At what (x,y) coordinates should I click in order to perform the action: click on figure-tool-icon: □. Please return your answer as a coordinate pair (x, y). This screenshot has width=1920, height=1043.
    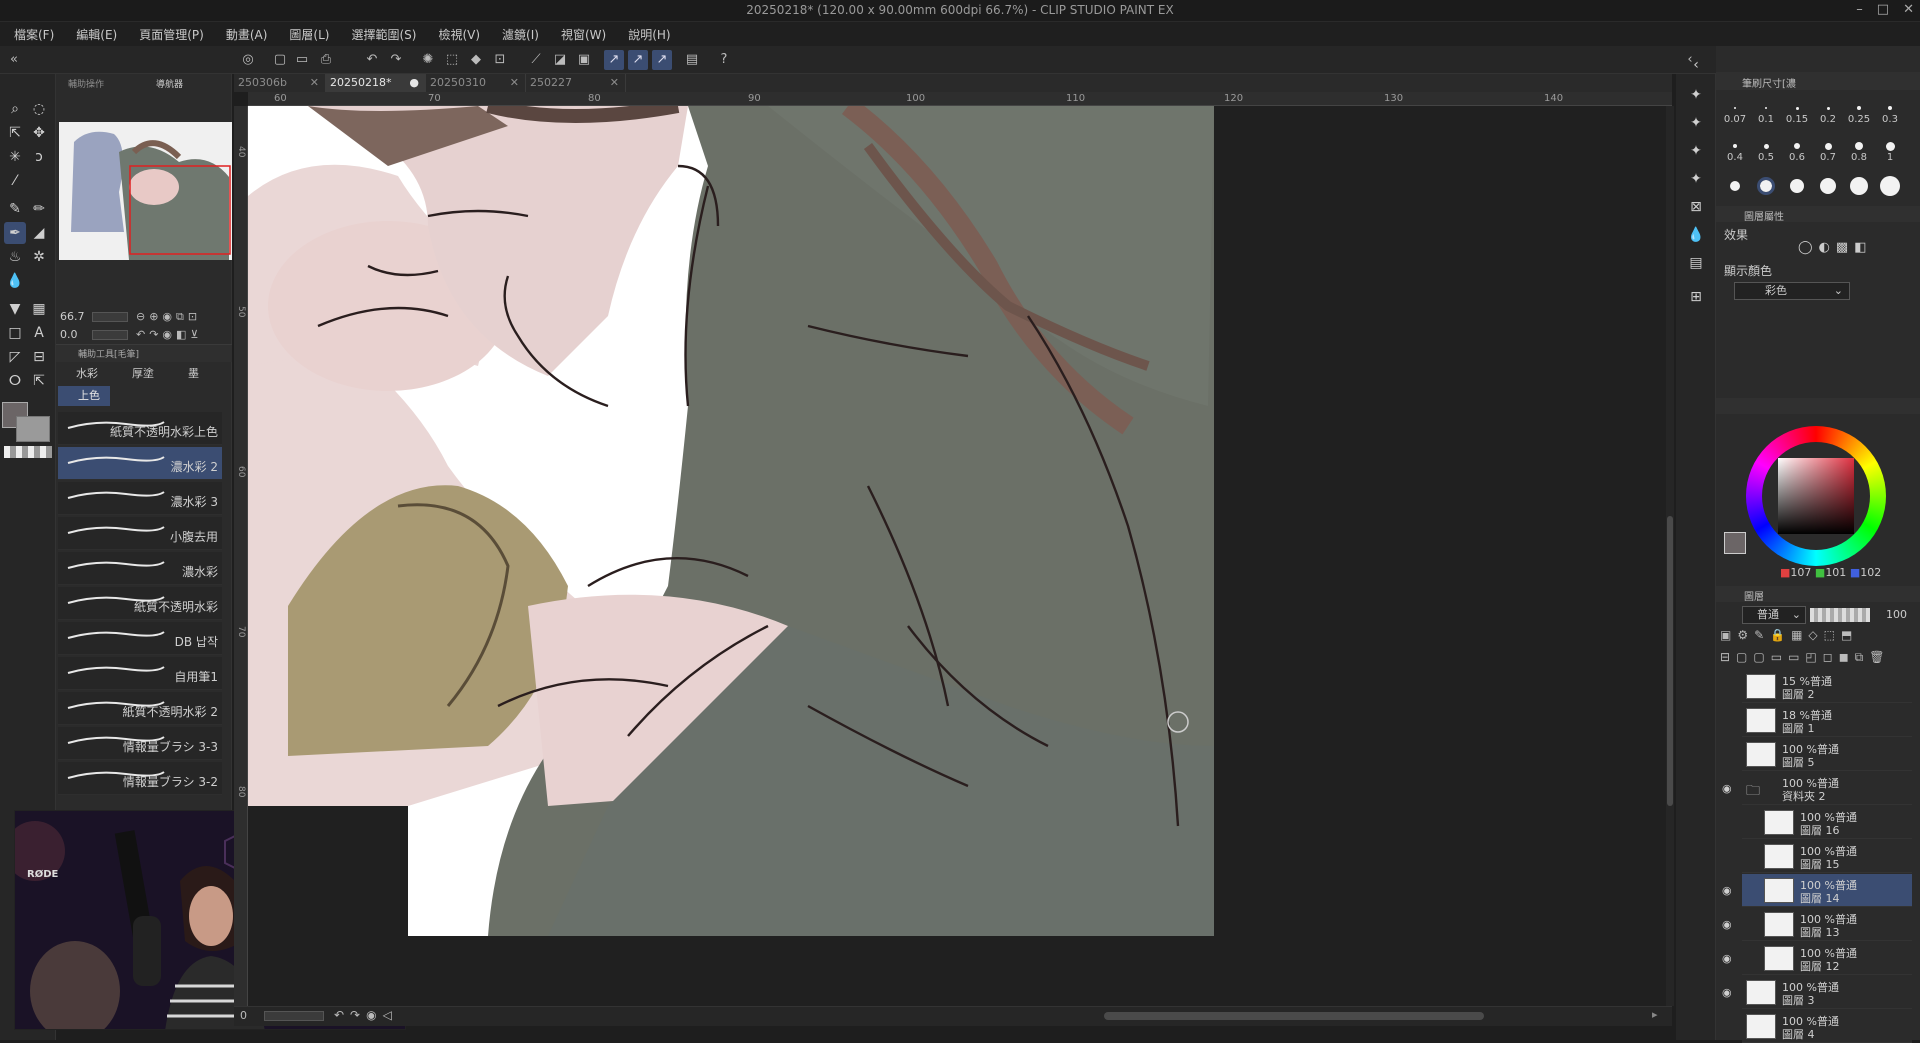
    Looking at the image, I should click on (15, 333).